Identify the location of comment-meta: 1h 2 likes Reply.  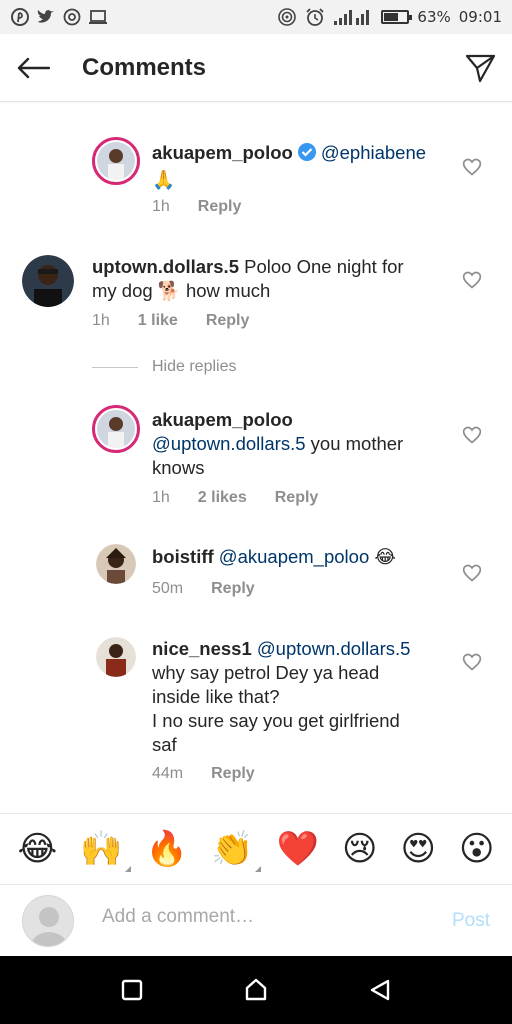
(235, 498).